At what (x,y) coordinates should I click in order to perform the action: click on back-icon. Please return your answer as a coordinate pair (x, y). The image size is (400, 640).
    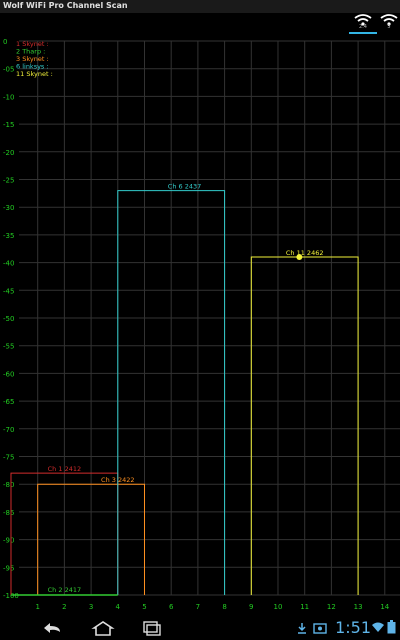
    Looking at the image, I should click on (52, 628).